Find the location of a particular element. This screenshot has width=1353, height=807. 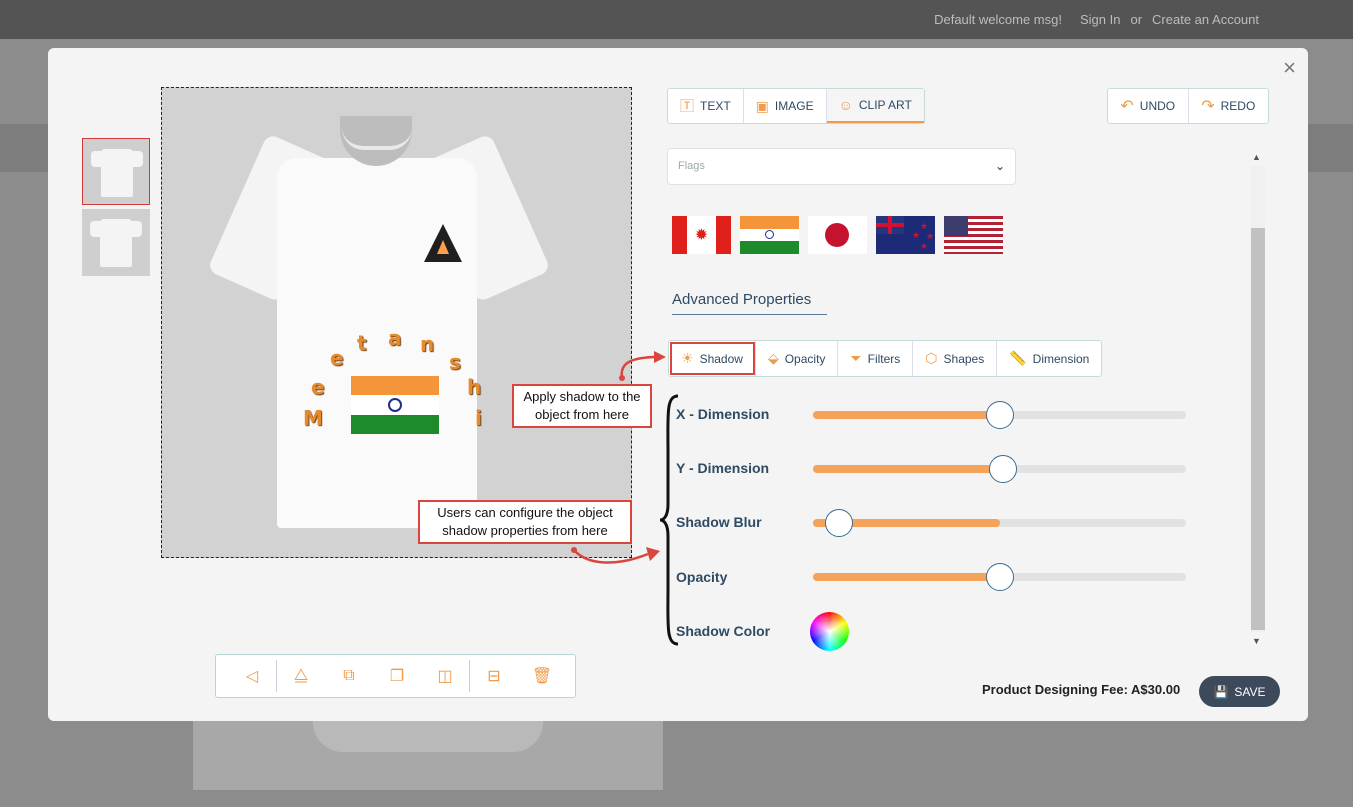

opacity-label: Opacity is located at coordinates (702, 577).